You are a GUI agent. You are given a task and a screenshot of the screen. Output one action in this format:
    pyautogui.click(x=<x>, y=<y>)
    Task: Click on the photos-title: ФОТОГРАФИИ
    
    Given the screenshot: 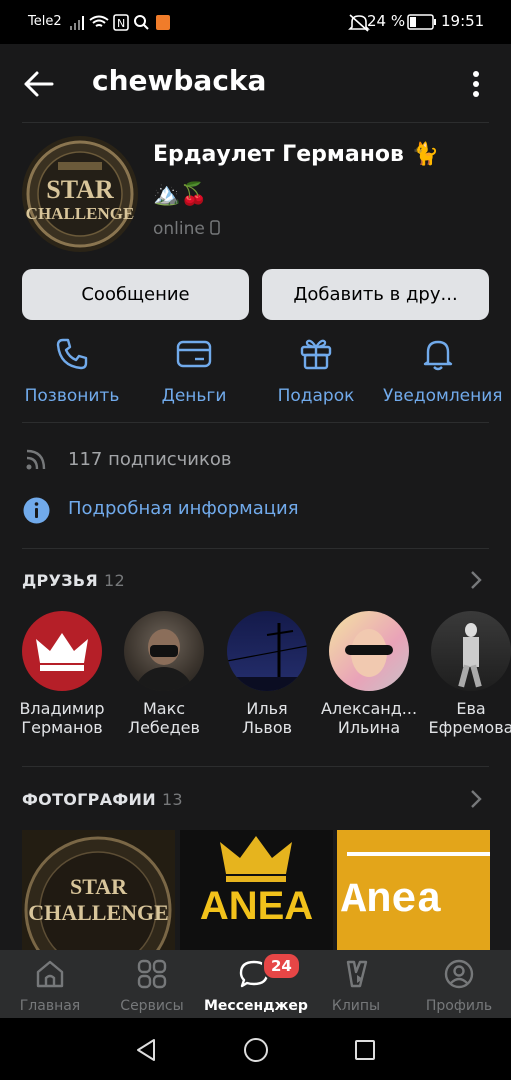 What is the action you would take?
    pyautogui.click(x=89, y=799)
    